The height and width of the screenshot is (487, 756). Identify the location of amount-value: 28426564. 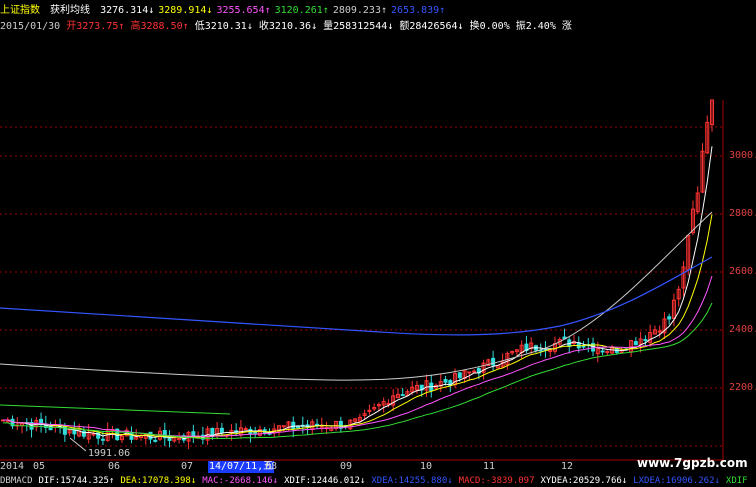
(433, 26).